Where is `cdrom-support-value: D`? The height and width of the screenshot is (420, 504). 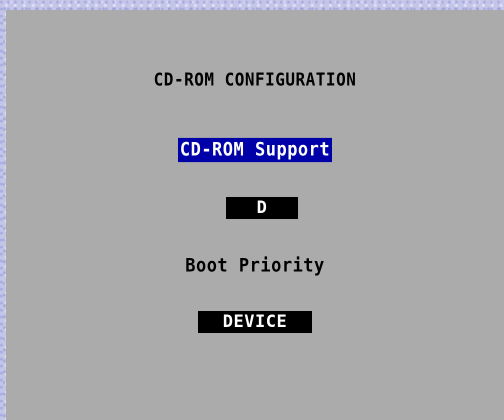 cdrom-support-value: D is located at coordinates (262, 208).